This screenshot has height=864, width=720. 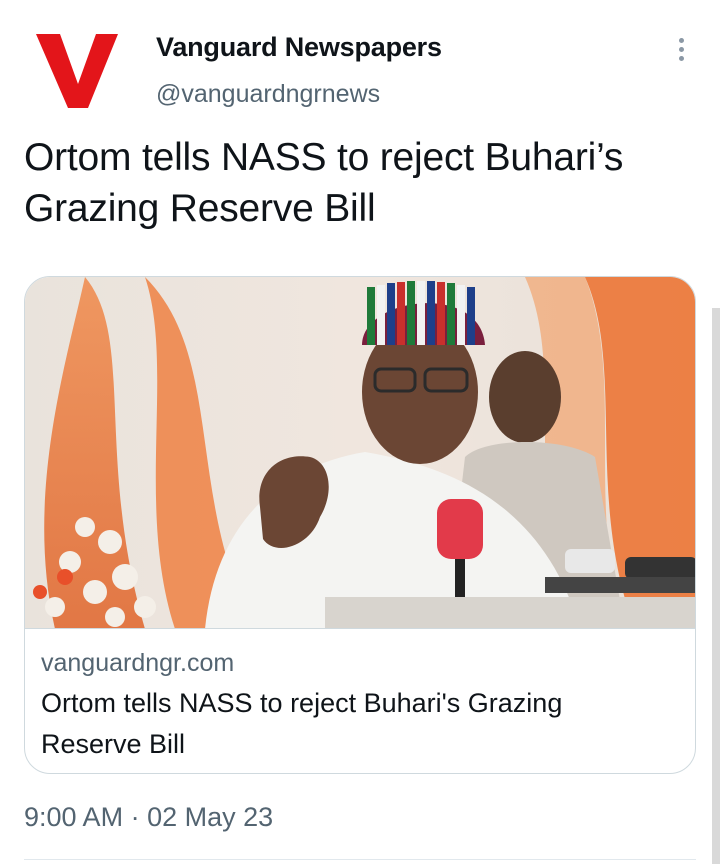 I want to click on vanguard-logo-icon, so click(x=77, y=71).